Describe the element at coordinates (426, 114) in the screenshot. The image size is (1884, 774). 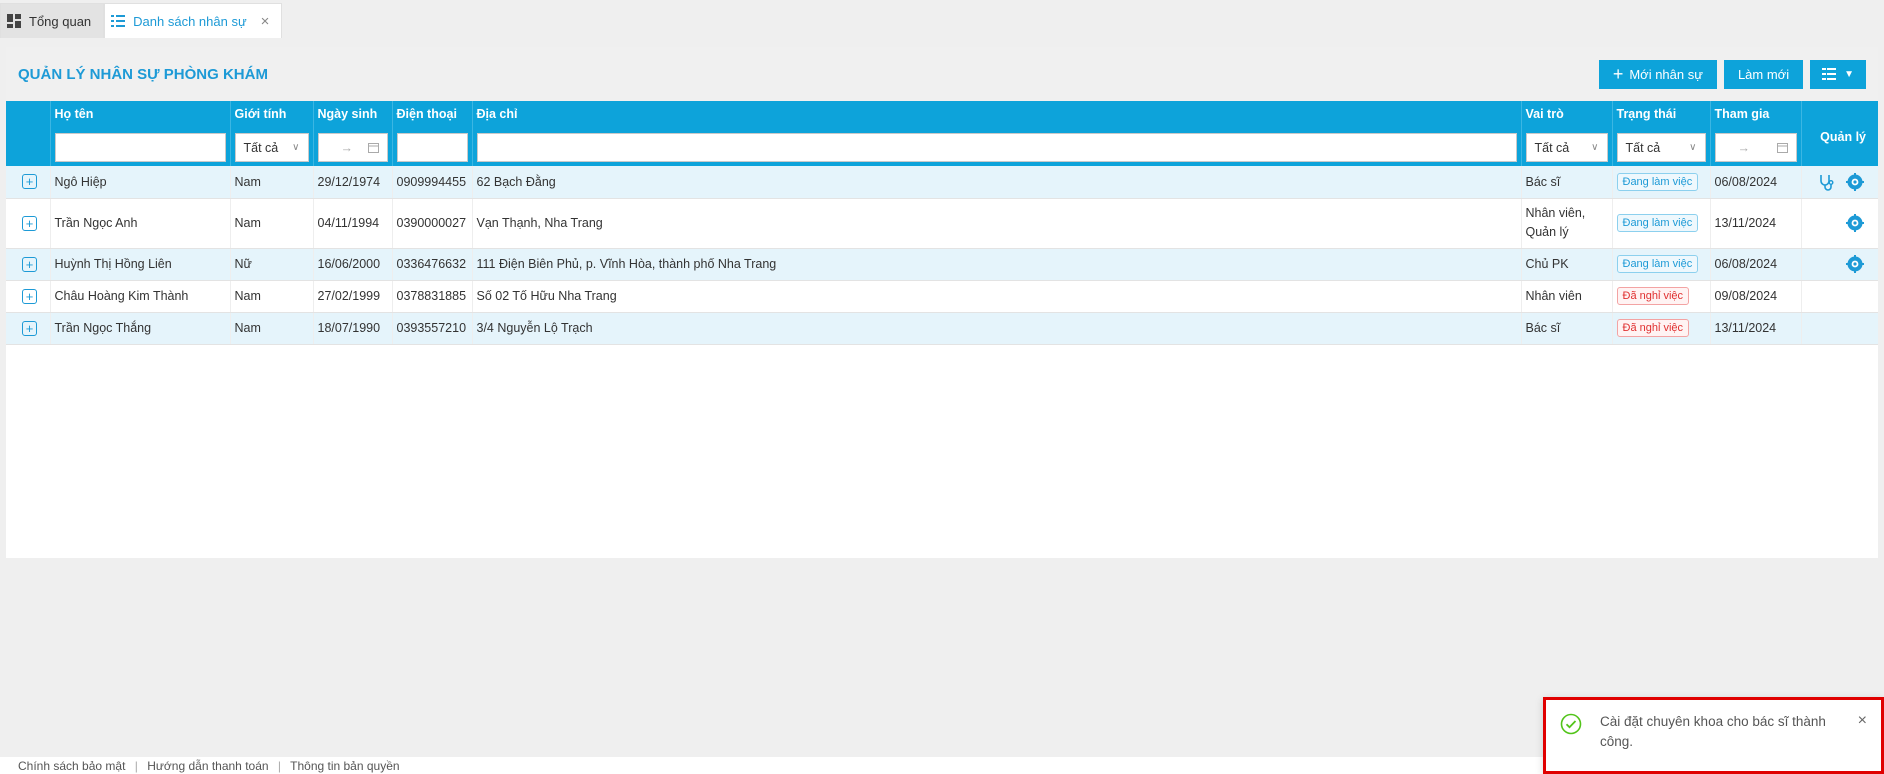
I see `col-phone-label: Điện thoại` at that location.